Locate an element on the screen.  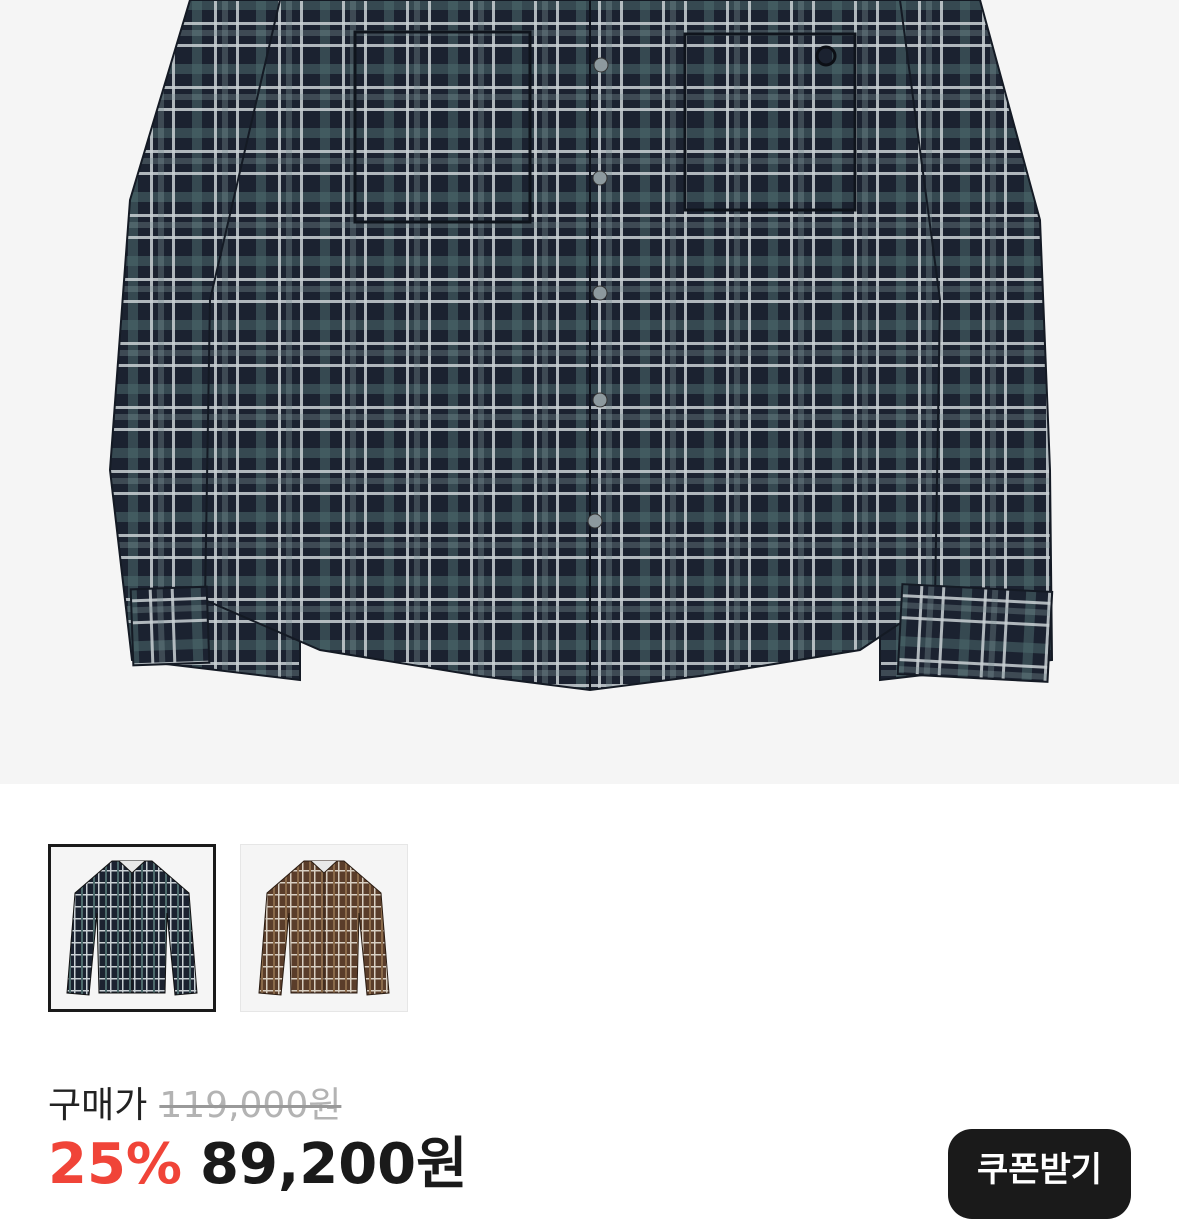
price-label-row: 구매가 119,000원 is located at coordinates (194, 1106).